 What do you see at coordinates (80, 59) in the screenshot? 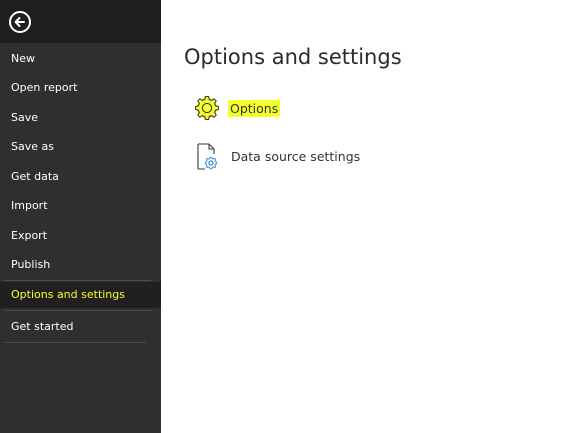
I see `menu-item-new: New` at bounding box center [80, 59].